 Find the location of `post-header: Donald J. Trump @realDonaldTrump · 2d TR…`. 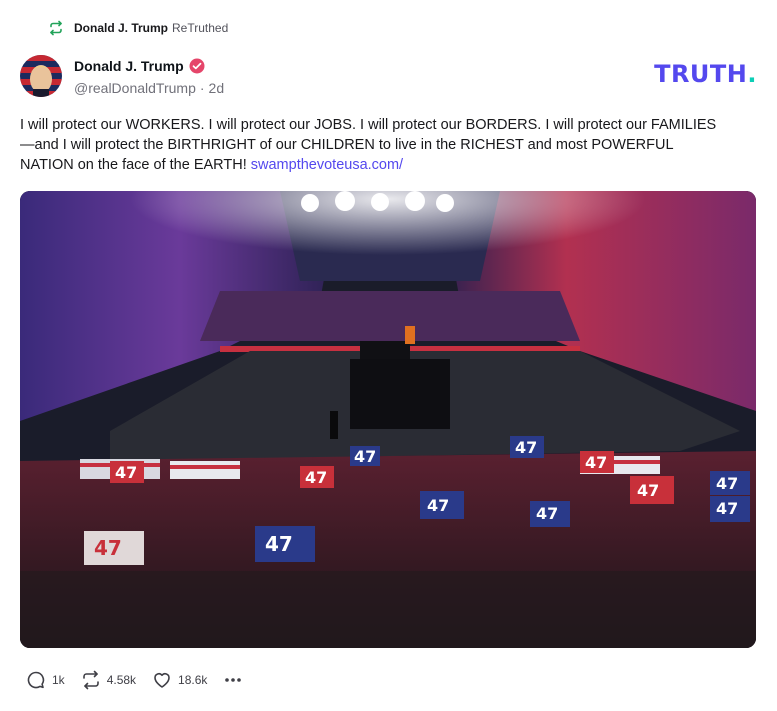

post-header: Donald J. Trump @realDonaldTrump · 2d TR… is located at coordinates (388, 76).